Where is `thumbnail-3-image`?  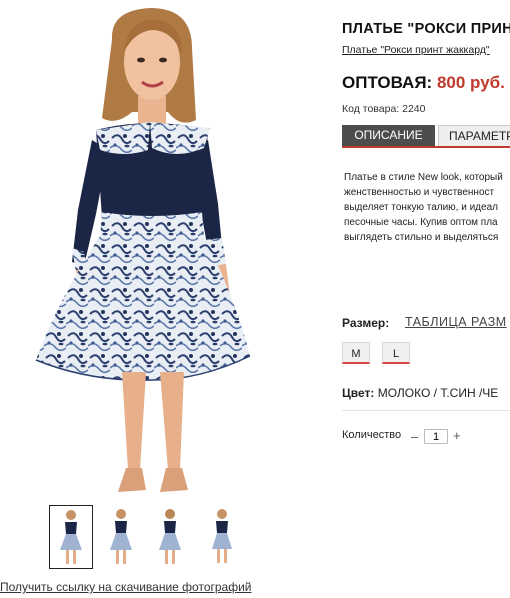
thumbnail-3-image is located at coordinates (170, 536).